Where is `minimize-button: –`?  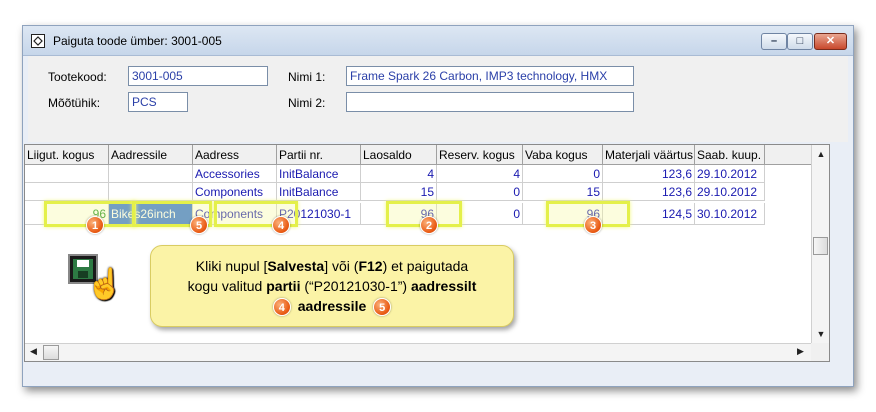
minimize-button: – is located at coordinates (774, 41).